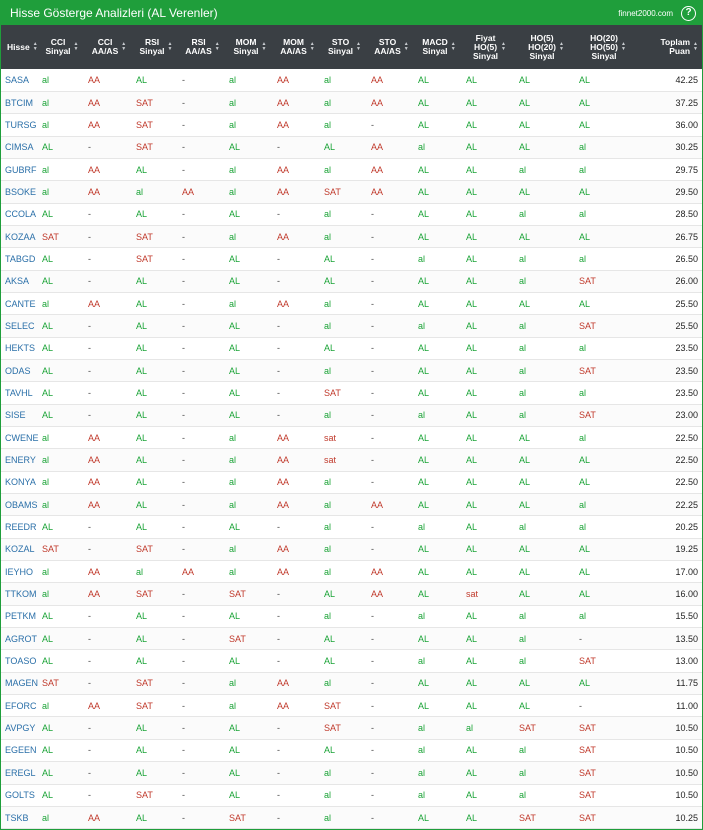  Describe the element at coordinates (351, 437) in the screenshot. I see `table-row: CWENE al AA AL - al AA sat - AL AL AL al 22.50` at that location.